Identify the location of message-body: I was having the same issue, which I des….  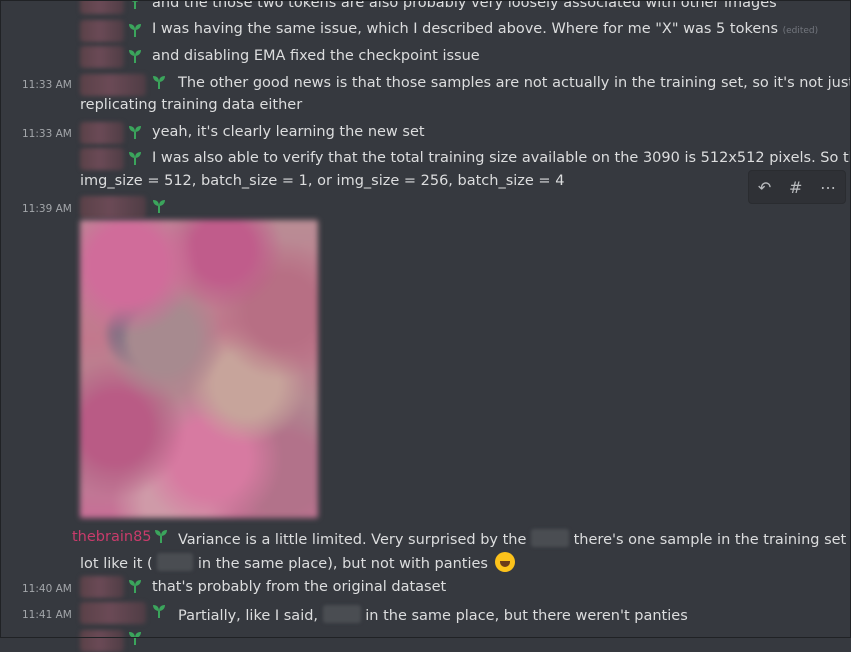
(465, 29).